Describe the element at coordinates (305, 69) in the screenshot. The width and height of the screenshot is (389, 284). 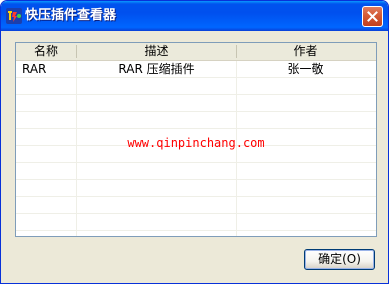
I see `cell-author: 张一敬` at that location.